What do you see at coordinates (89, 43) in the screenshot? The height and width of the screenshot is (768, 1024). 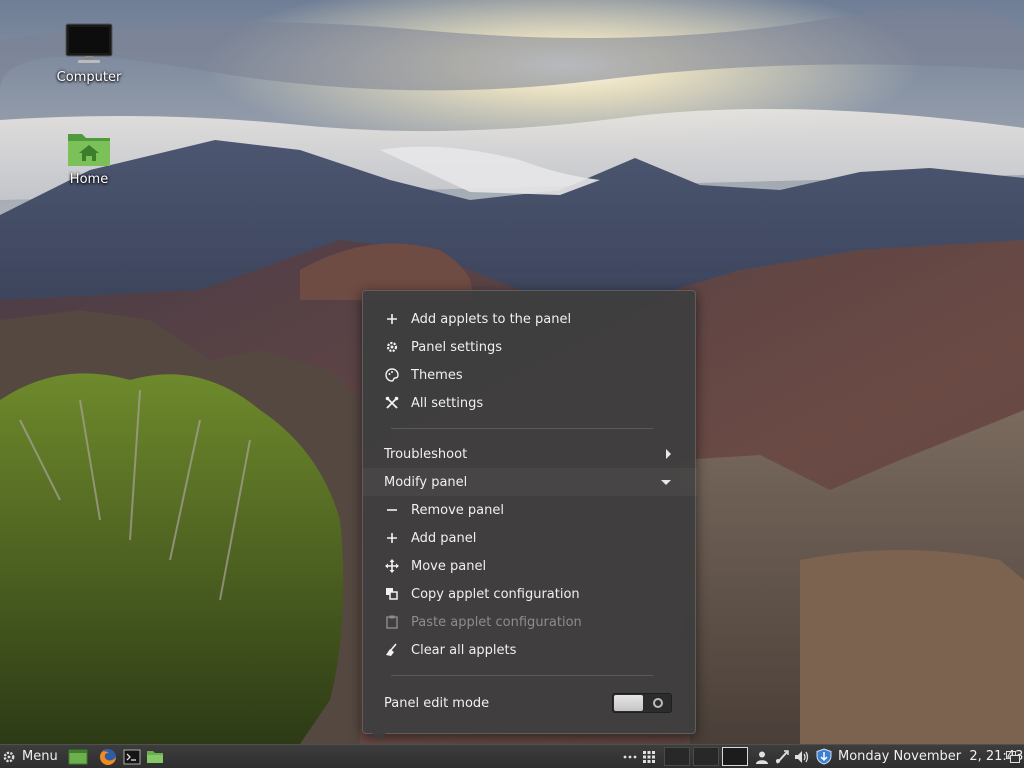 I see `monitor-icon` at bounding box center [89, 43].